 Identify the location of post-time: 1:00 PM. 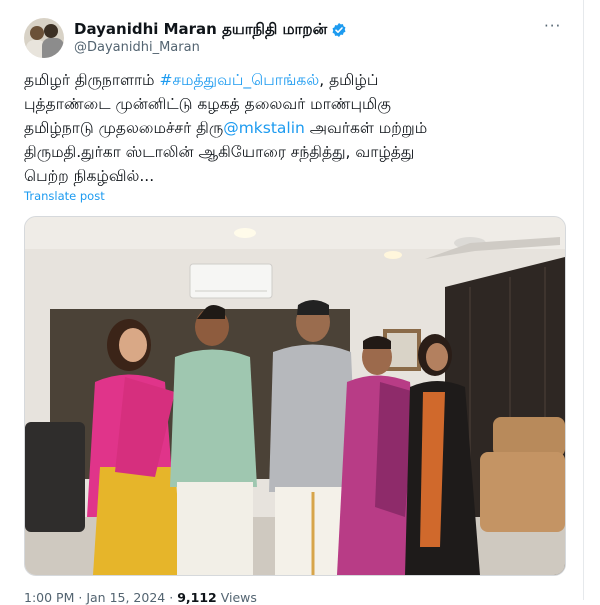
(49, 597).